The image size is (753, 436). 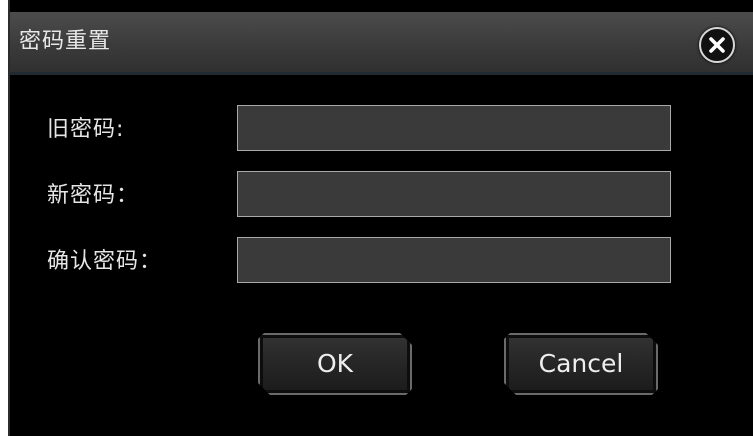 I want to click on old-password-label: 旧密码:, so click(x=86, y=129).